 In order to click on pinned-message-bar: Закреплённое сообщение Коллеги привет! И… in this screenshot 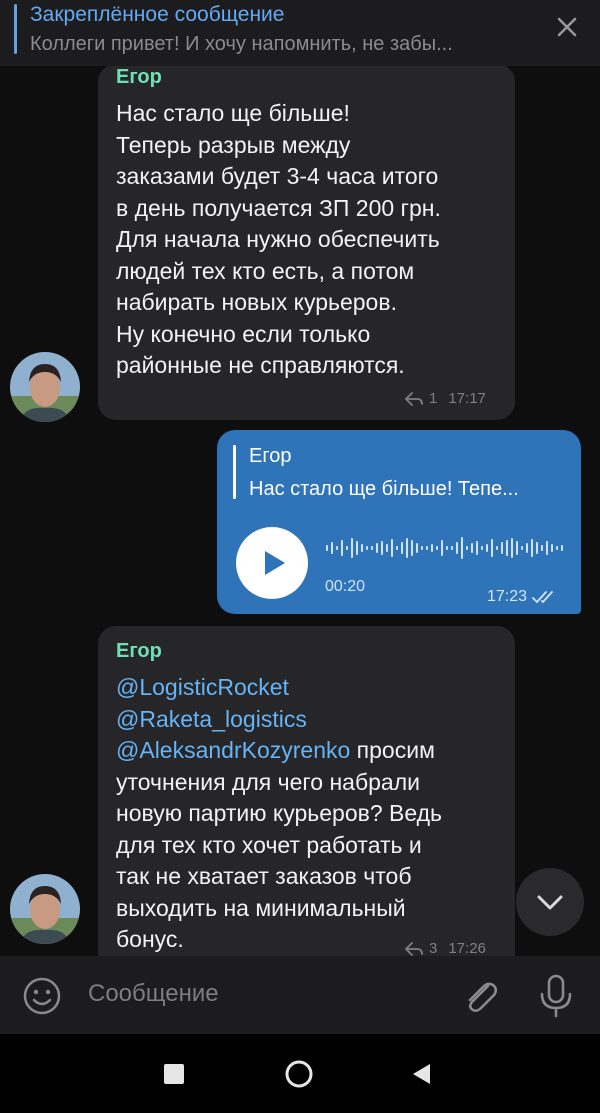, I will do `click(300, 33)`.